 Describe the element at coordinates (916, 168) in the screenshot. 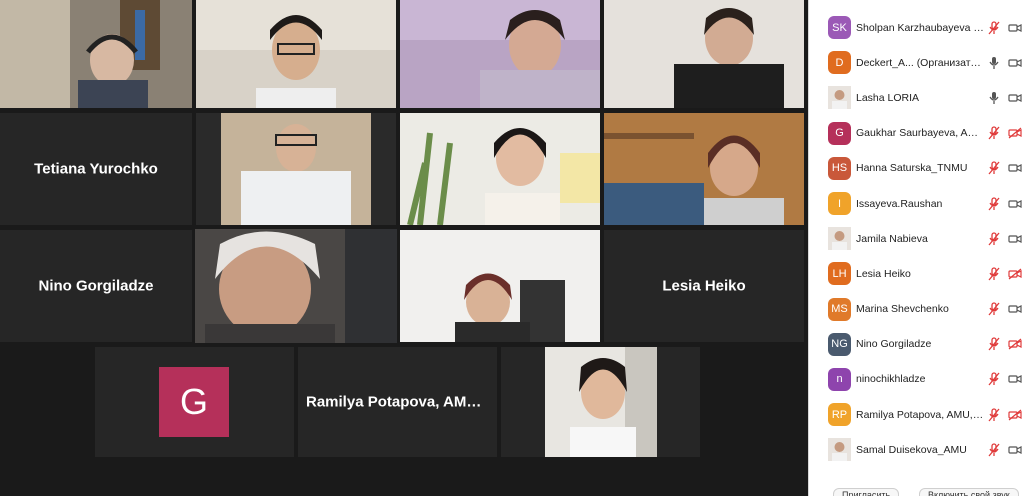

I see `participant-row: HS Hanna Saturska_TNMU` at that location.